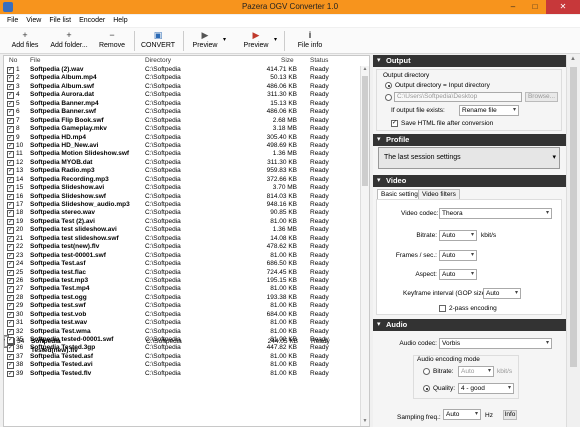  Describe the element at coordinates (12, 21) in the screenshot. I see `menu-file: File` at that location.